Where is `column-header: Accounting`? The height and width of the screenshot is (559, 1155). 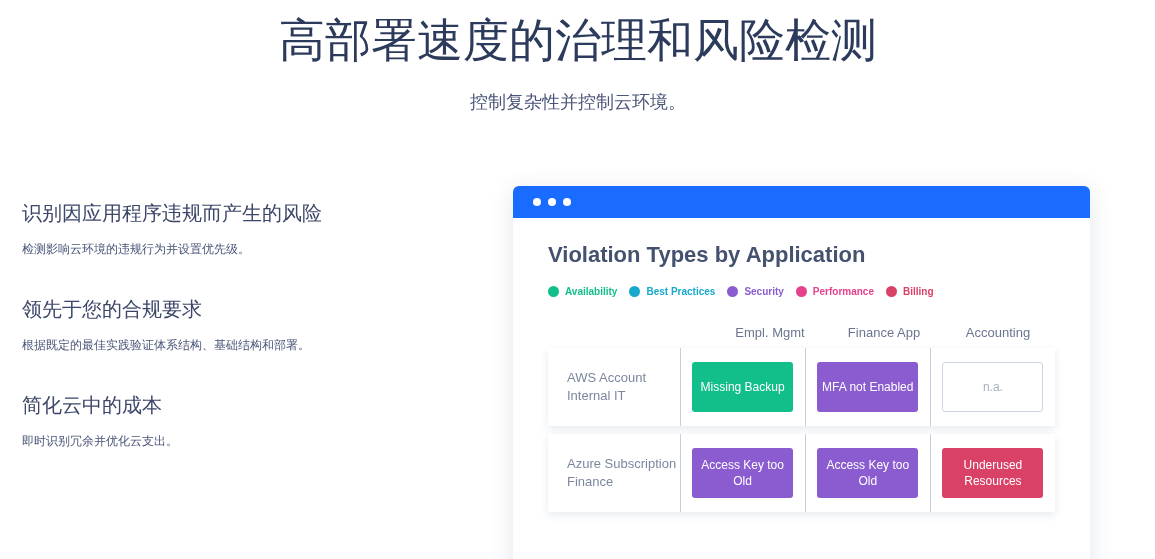 column-header: Accounting is located at coordinates (998, 332).